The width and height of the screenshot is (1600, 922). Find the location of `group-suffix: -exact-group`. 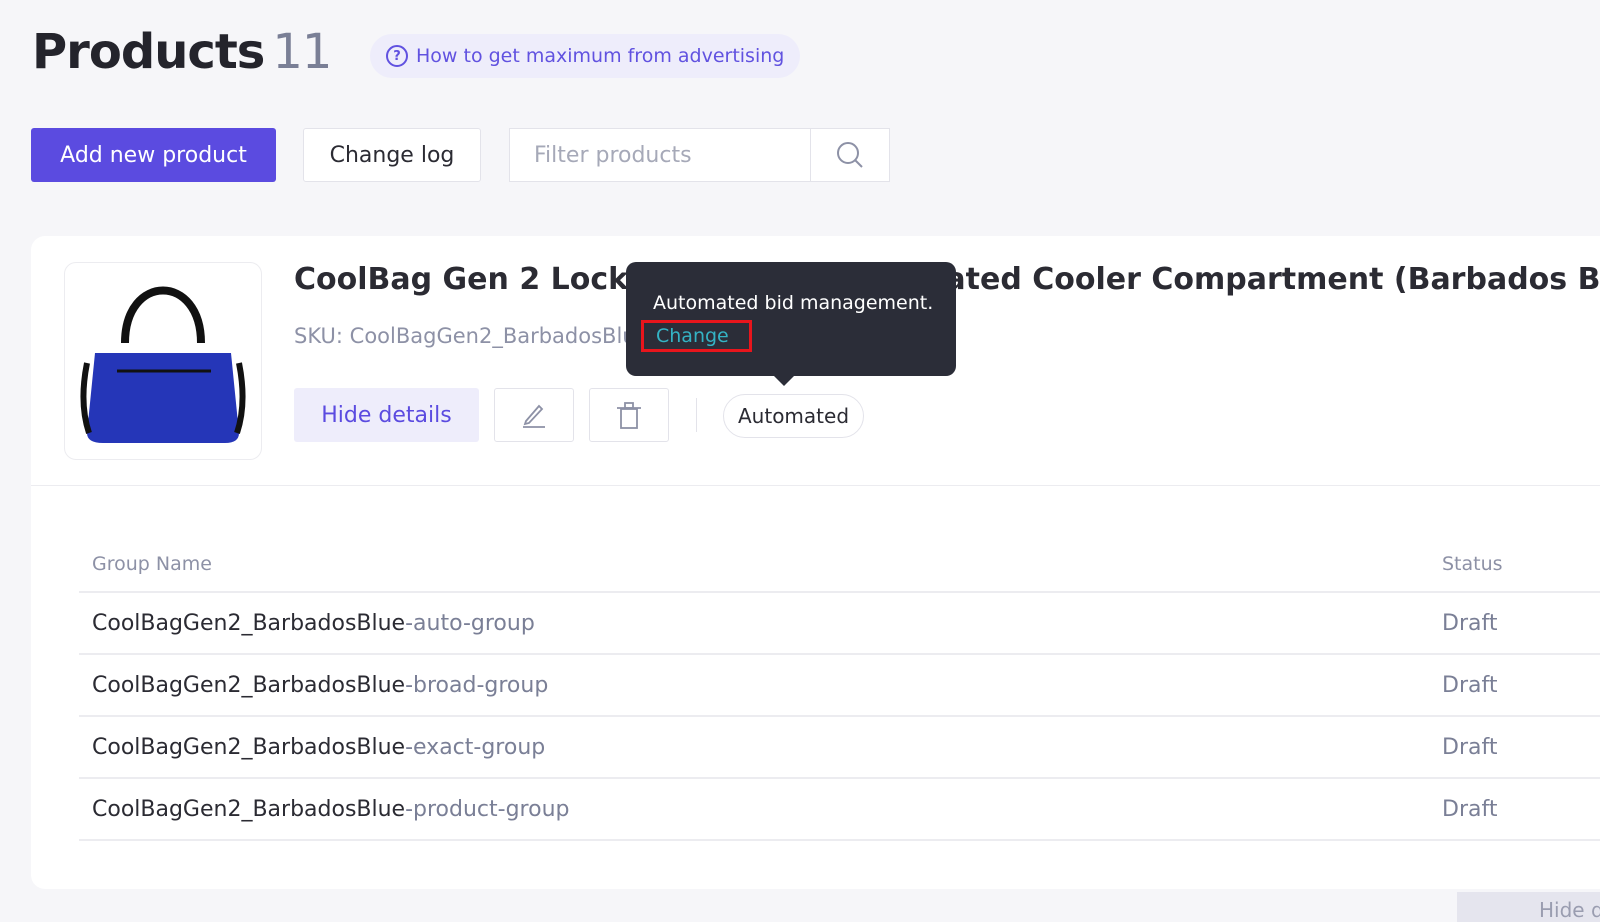

group-suffix: -exact-group is located at coordinates (475, 747).